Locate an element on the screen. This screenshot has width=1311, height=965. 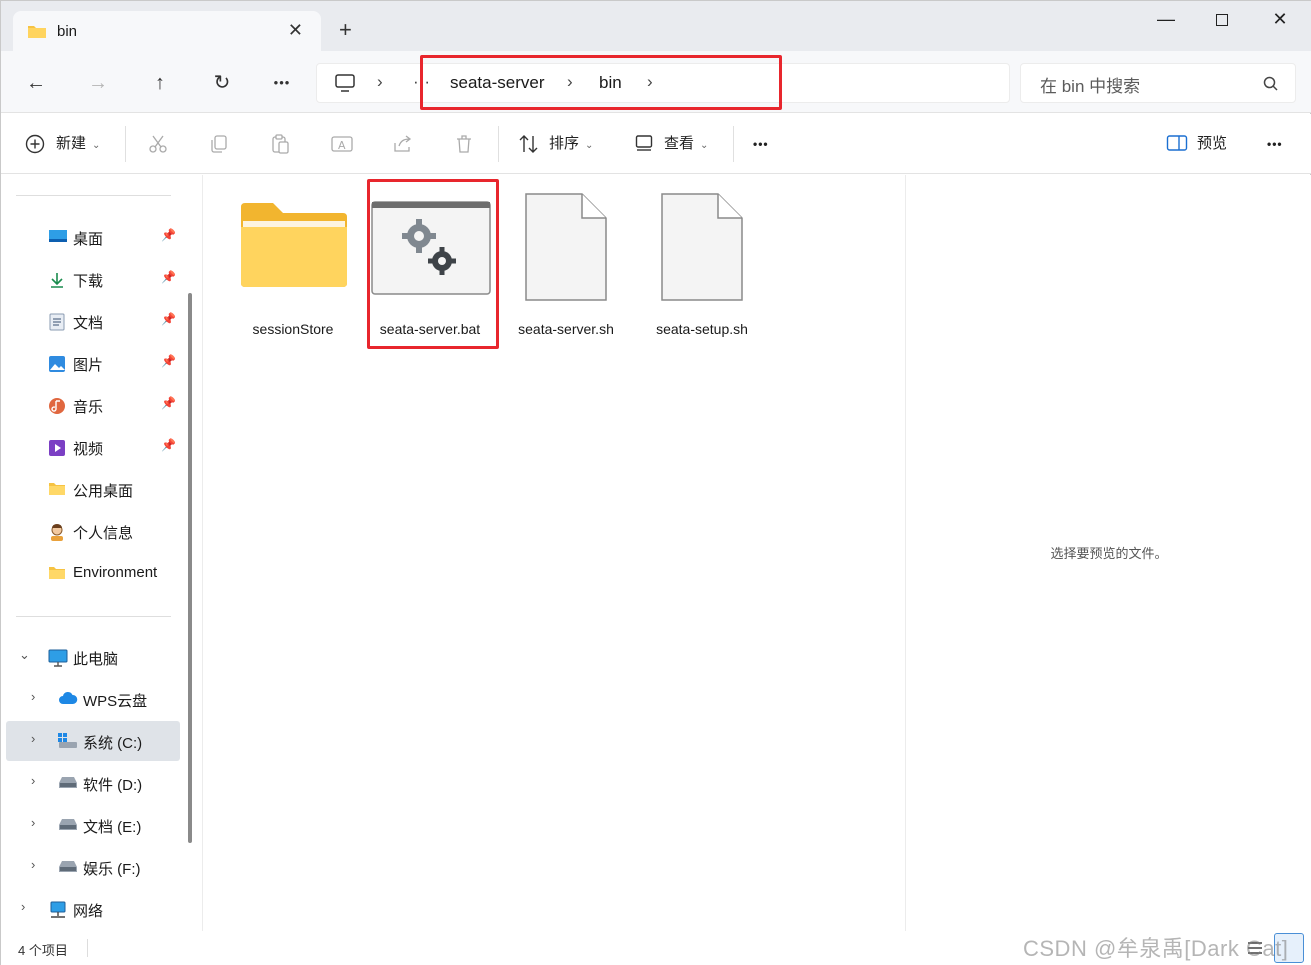
preview-pane-icon is located at coordinates (1177, 144).